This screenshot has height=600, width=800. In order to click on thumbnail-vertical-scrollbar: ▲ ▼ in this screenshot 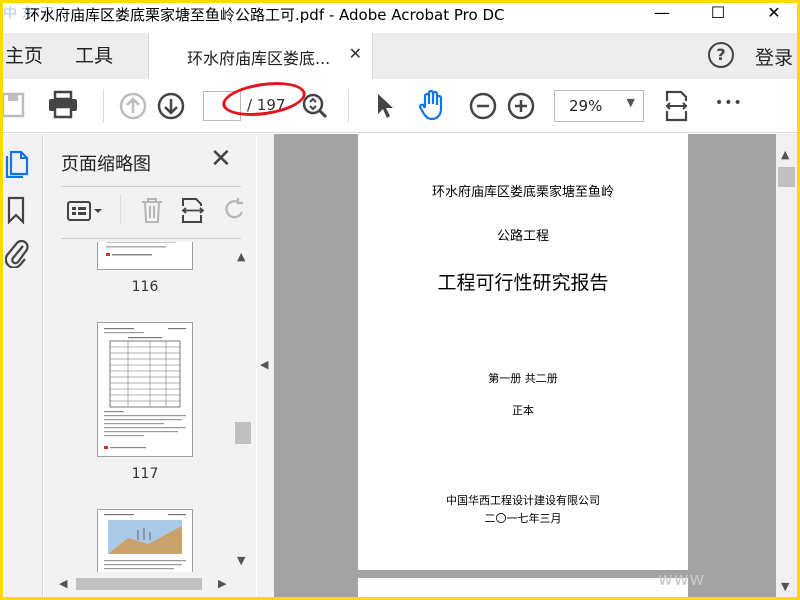, I will do `click(243, 407)`.